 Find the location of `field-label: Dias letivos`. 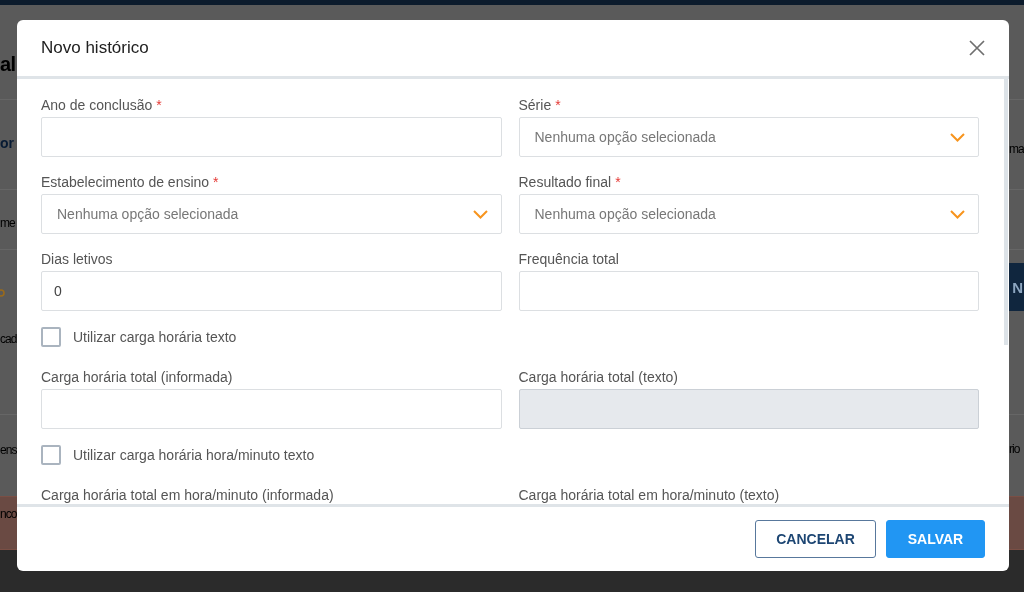

field-label: Dias letivos is located at coordinates (77, 259).